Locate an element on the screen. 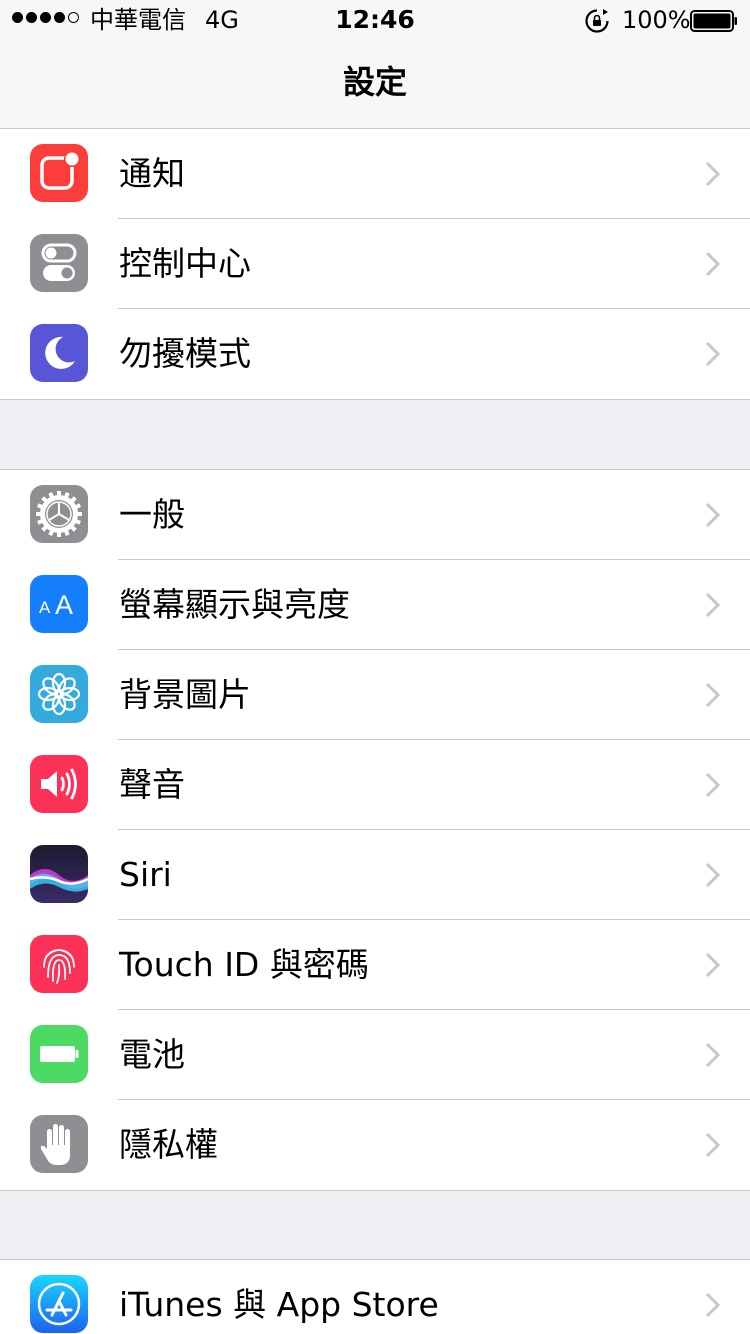 This screenshot has height=1334, width=750. settings-row-touch-id-passcode: Touch ID 與密碼 is located at coordinates (375, 965).